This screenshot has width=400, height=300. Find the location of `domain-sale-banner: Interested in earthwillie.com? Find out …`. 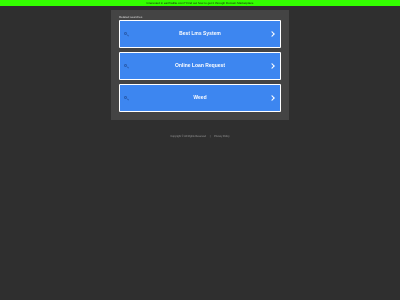

domain-sale-banner: Interested in earthwillie.com? Find out … is located at coordinates (200, 3).